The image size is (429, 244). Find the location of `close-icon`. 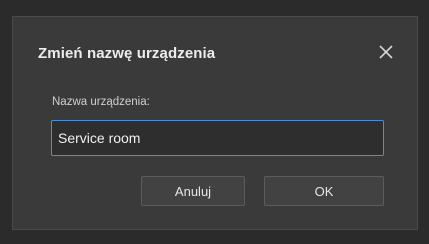

close-icon is located at coordinates (386, 52).